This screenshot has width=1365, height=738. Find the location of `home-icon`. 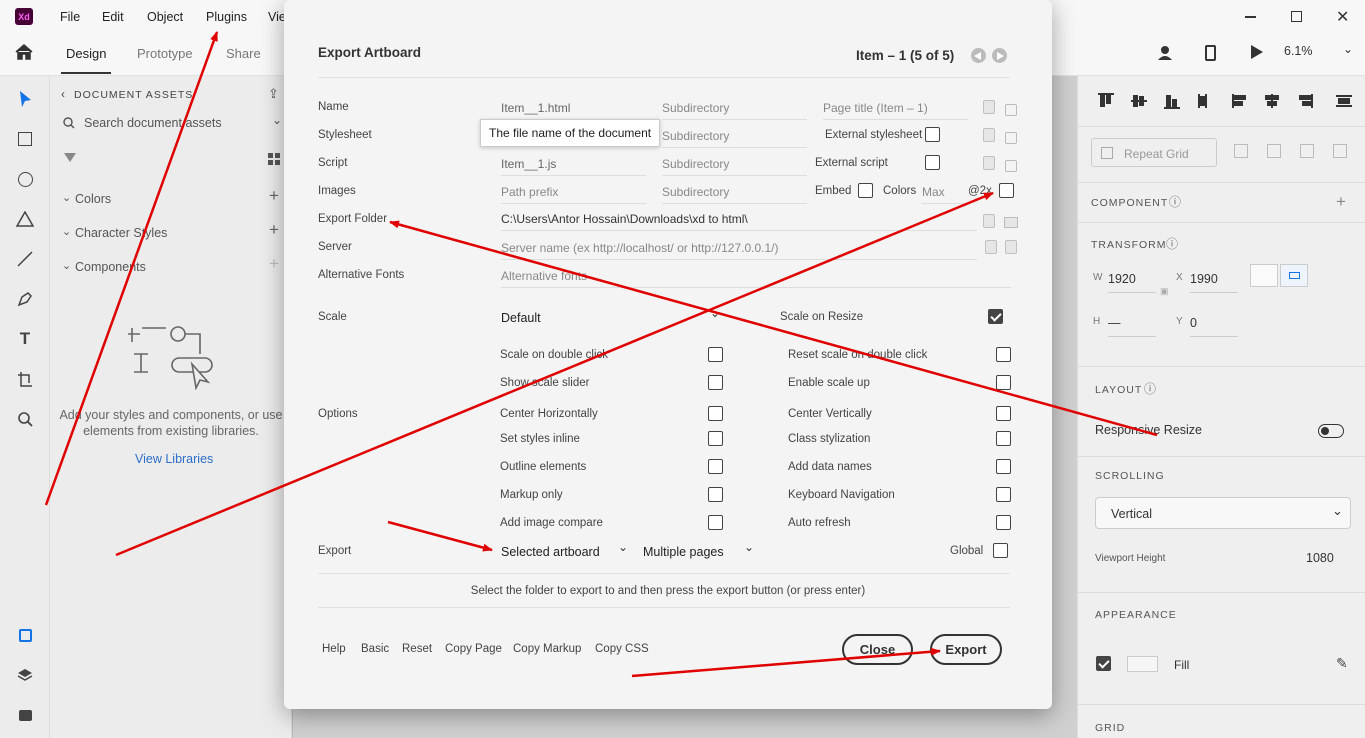

home-icon is located at coordinates (24, 53).